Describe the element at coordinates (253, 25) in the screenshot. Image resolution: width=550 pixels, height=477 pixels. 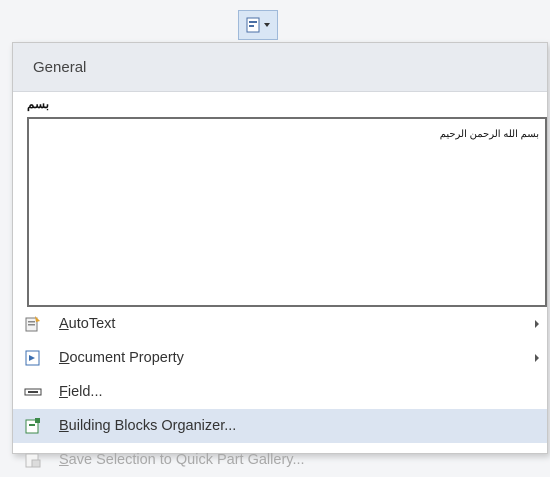
I see `quick-parts-icon` at that location.